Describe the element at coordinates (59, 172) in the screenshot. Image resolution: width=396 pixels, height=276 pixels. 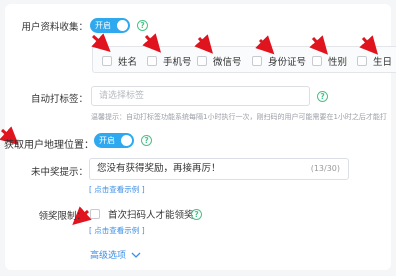
I see `no-prize-label: 未中奖提示：` at that location.